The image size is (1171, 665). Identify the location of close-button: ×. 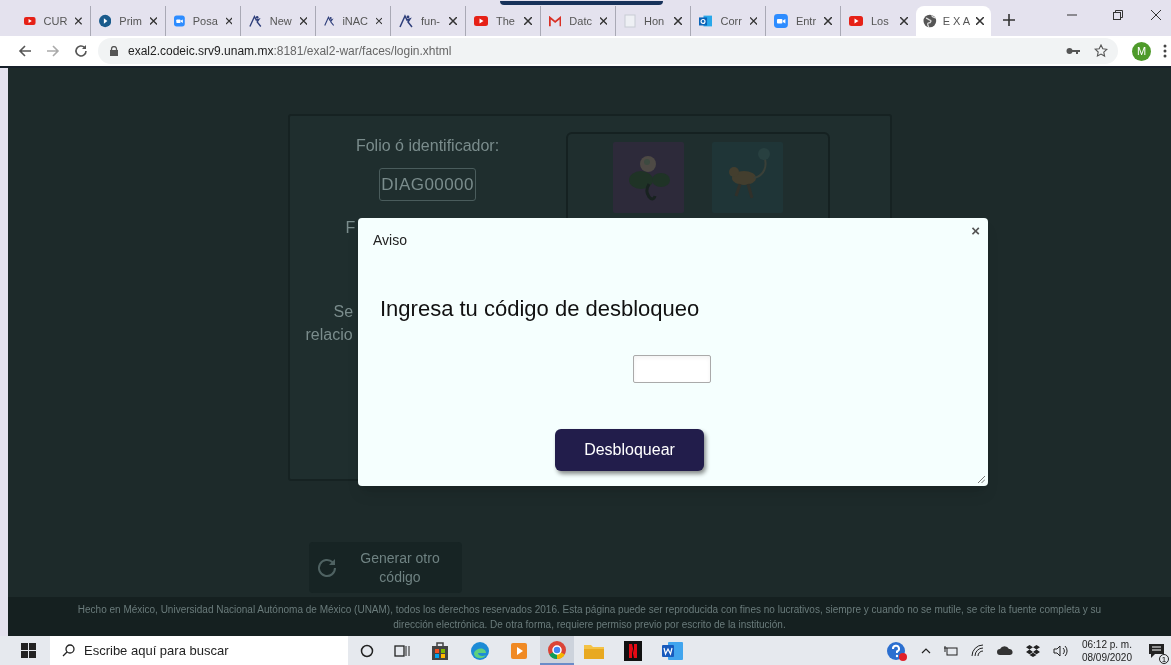
(975, 231).